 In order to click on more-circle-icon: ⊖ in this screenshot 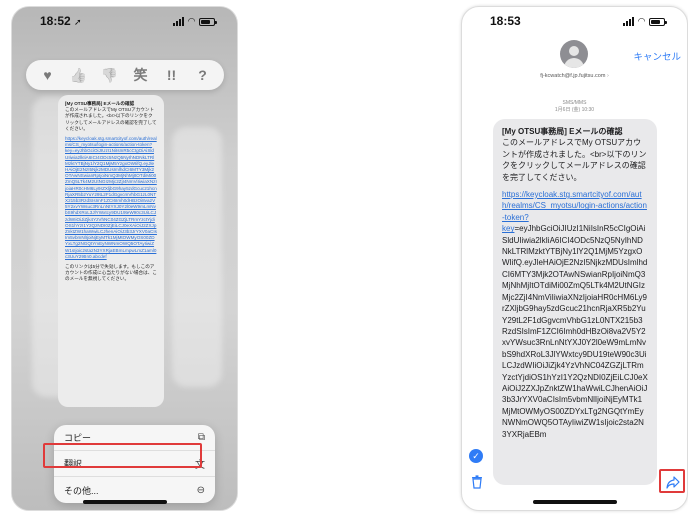, I will do `click(200, 490)`.